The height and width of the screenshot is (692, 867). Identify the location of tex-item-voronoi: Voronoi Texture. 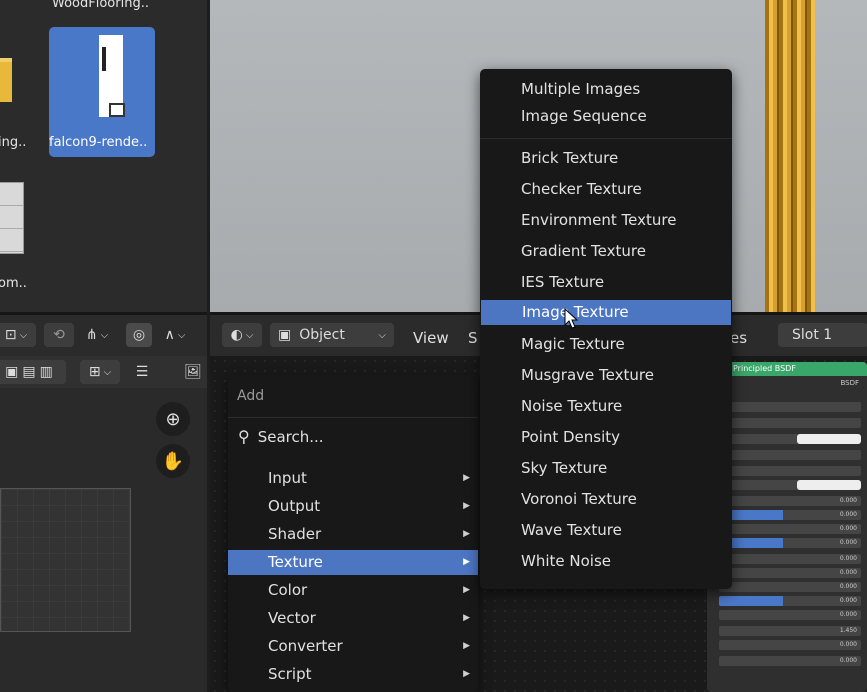
(605, 499).